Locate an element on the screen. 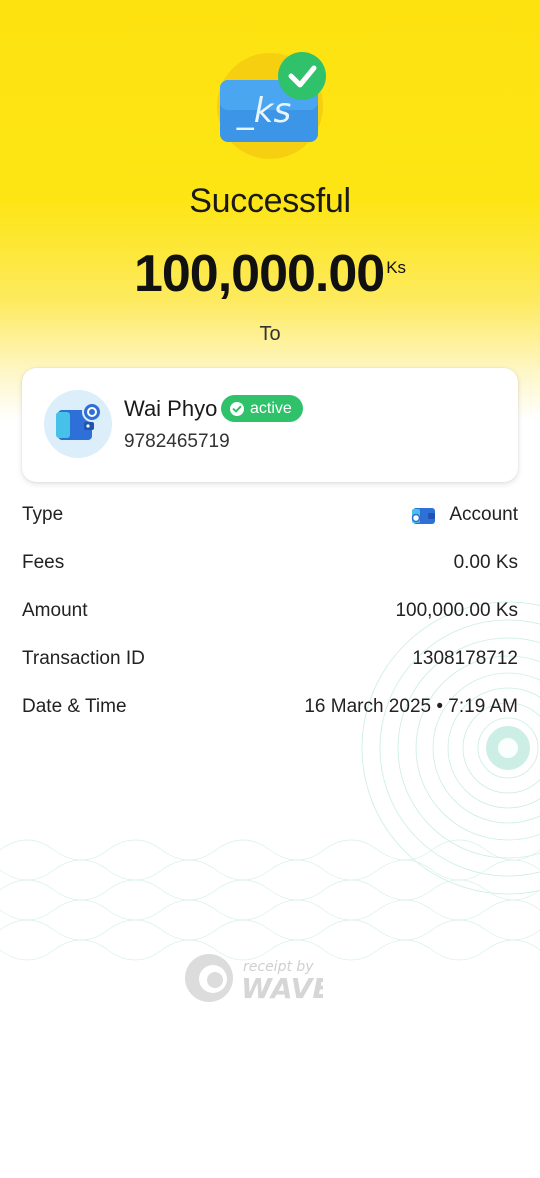 Image resolution: width=540 pixels, height=1178 pixels. transaction-id-value: 1308178712 is located at coordinates (465, 659).